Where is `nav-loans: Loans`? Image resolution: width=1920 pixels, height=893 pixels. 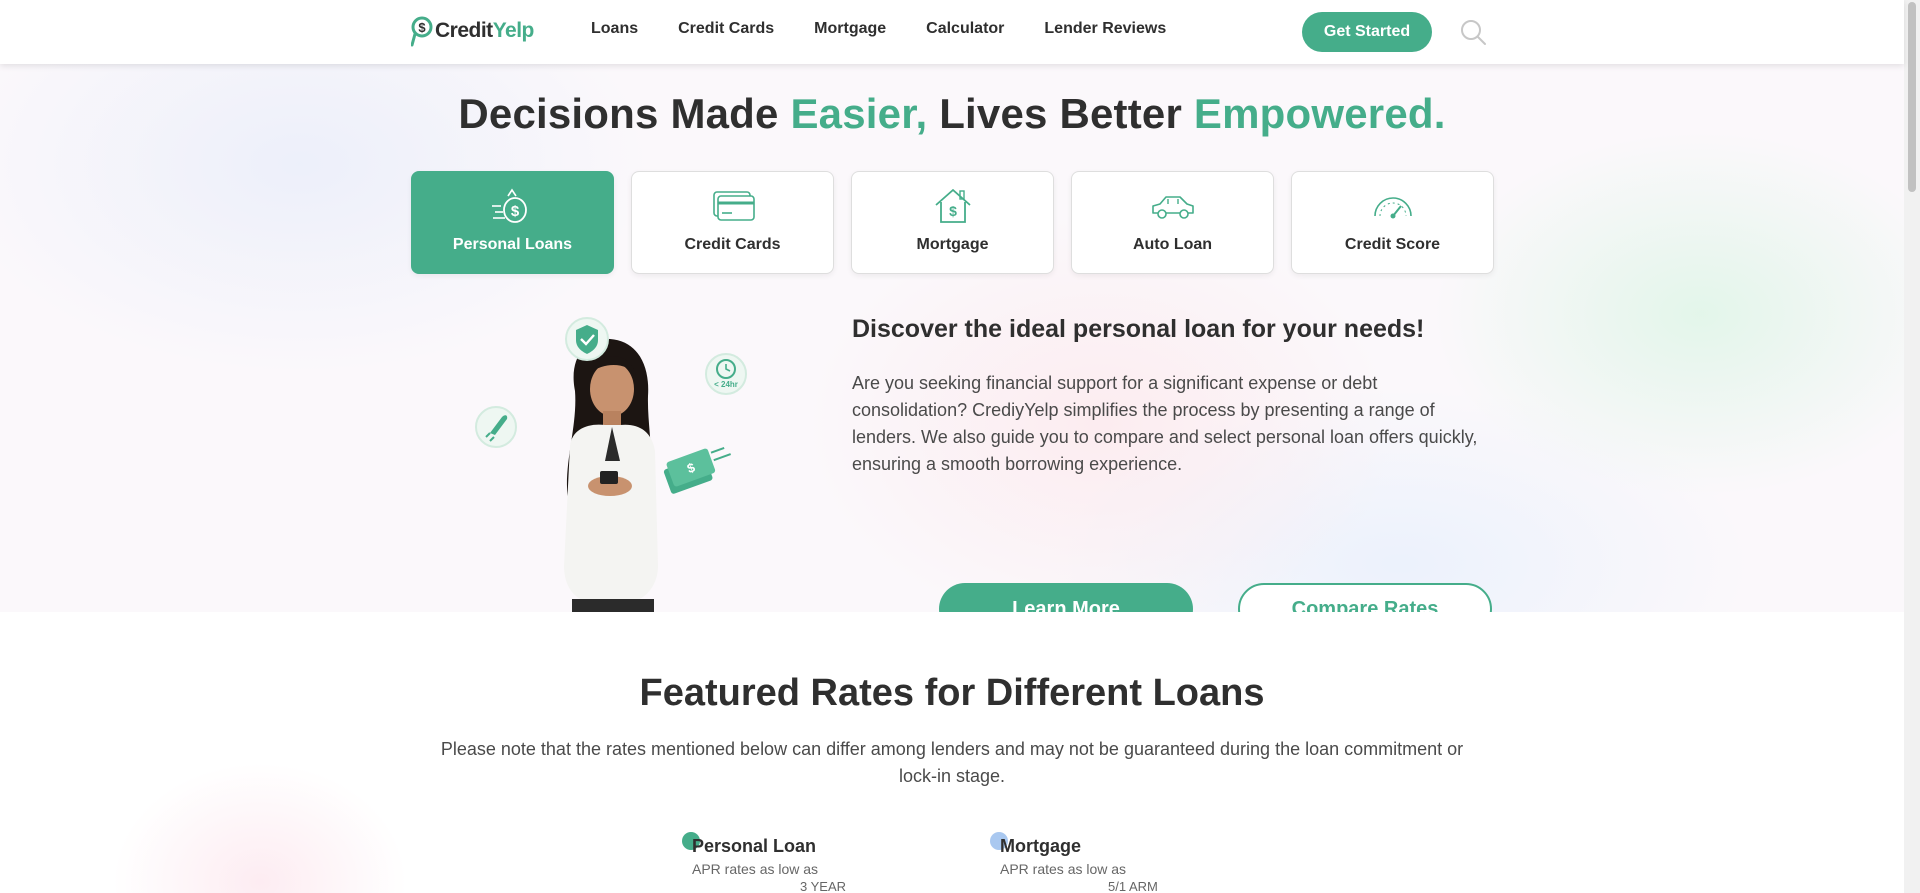
nav-loans: Loans is located at coordinates (614, 29).